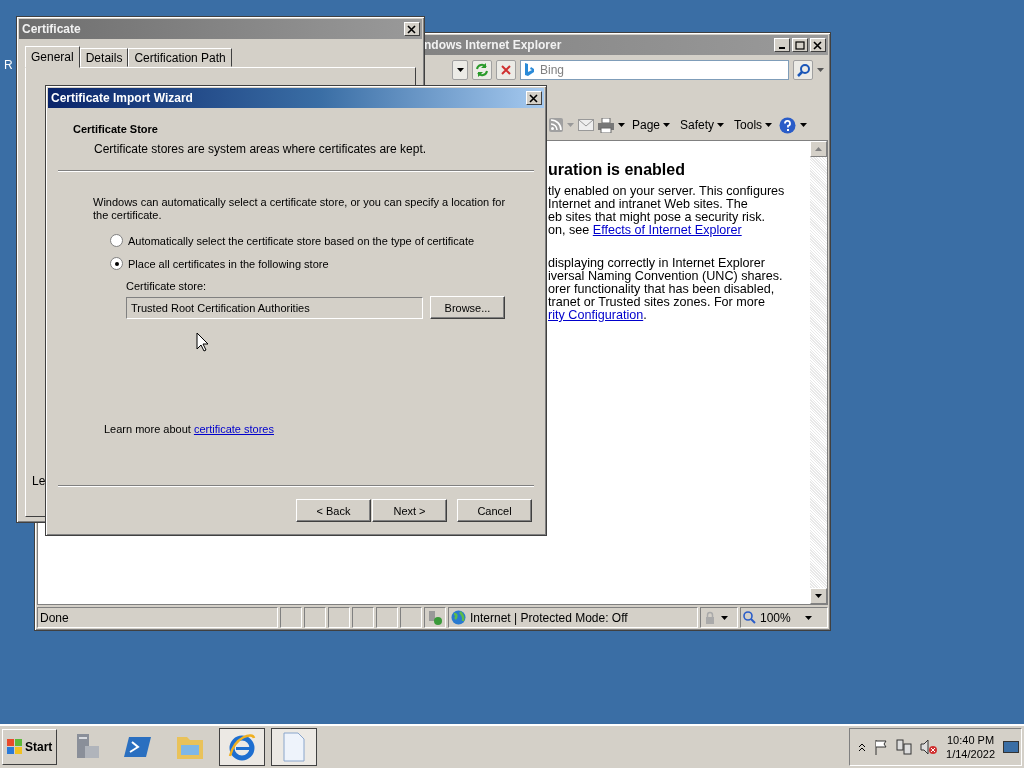  What do you see at coordinates (15, 747) in the screenshot?
I see `windows-logo-icon` at bounding box center [15, 747].